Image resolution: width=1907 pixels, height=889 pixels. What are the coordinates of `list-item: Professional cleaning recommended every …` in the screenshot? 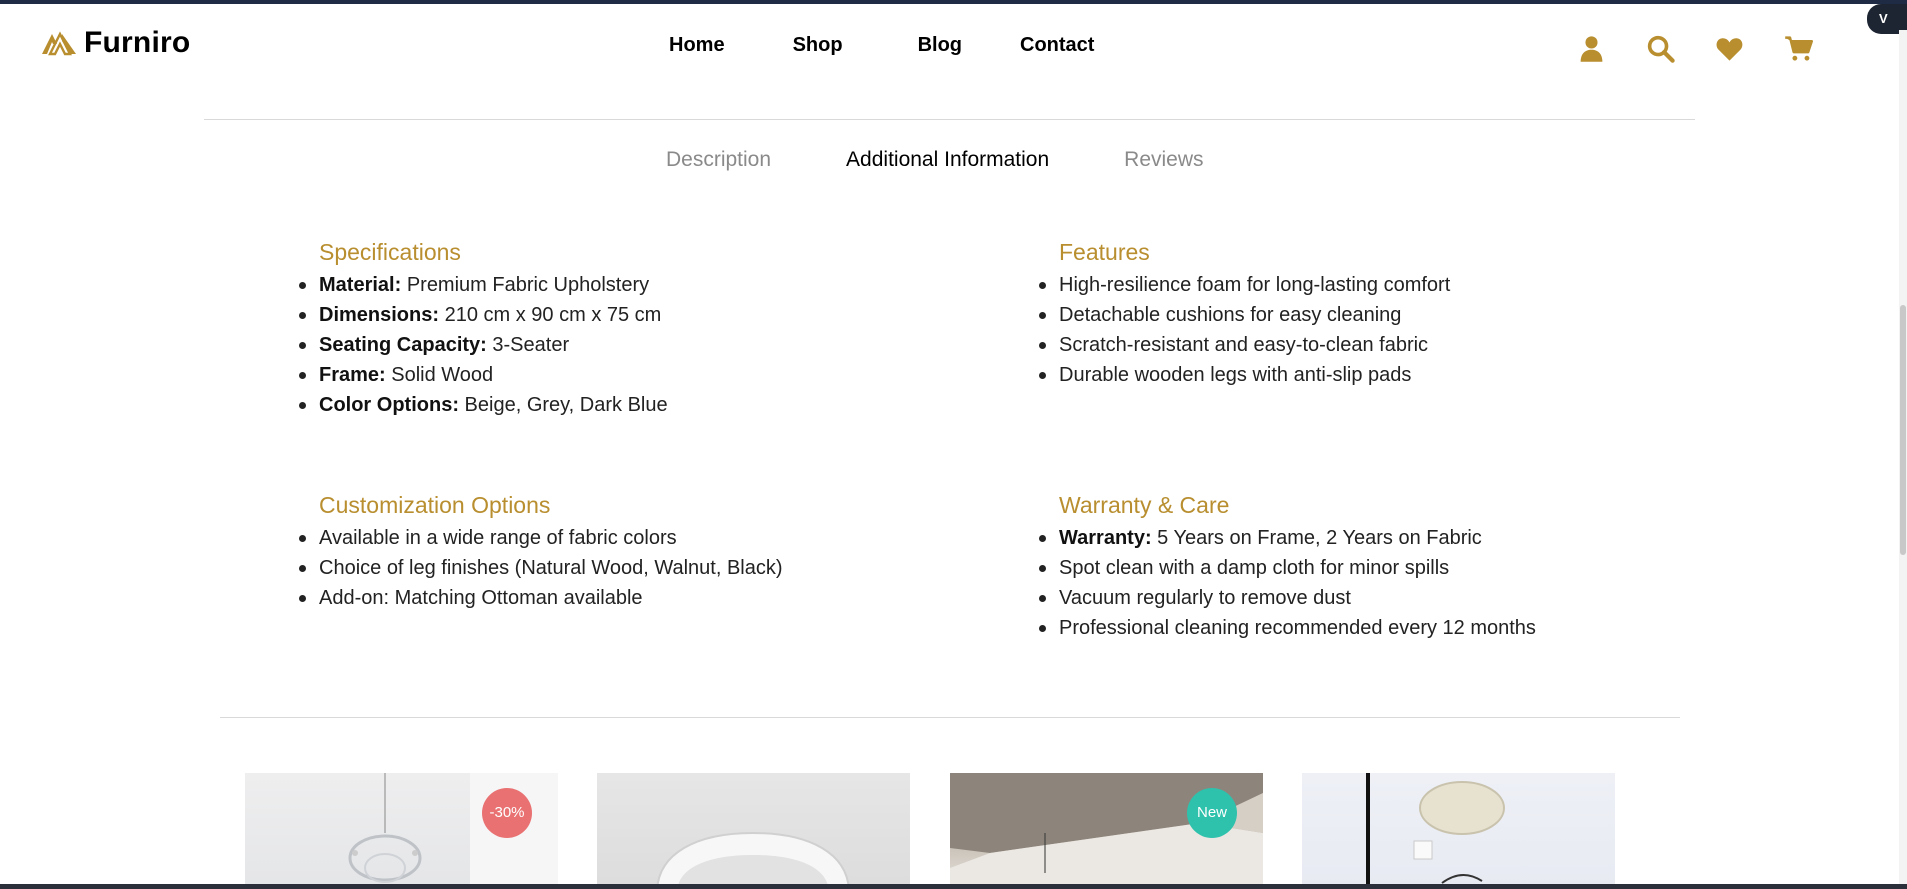 It's located at (1399, 628).